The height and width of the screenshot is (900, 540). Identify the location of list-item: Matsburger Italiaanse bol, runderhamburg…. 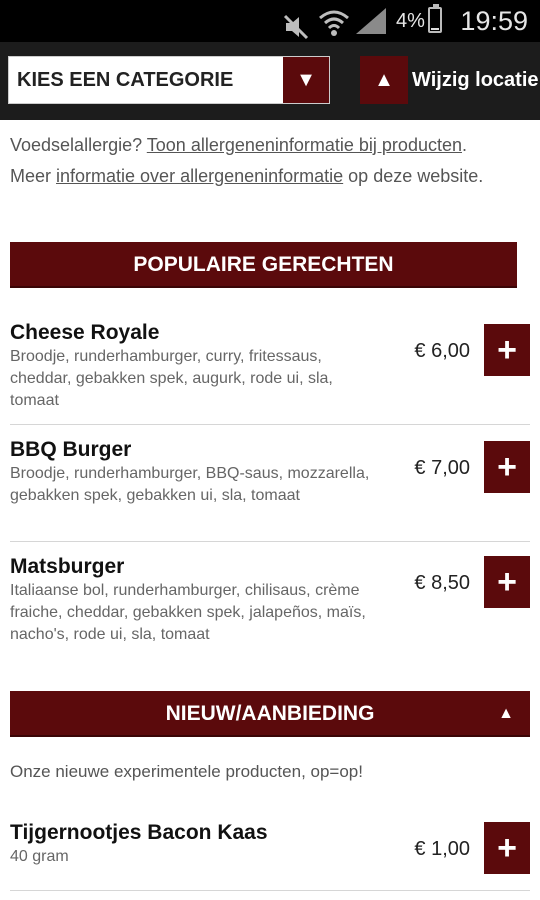
(270, 600).